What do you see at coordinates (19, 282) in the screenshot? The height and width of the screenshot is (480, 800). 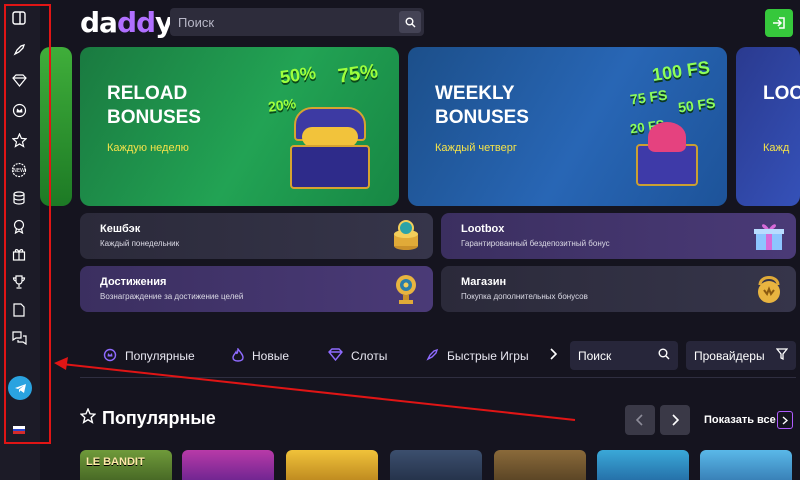 I see `trophy-icon` at bounding box center [19, 282].